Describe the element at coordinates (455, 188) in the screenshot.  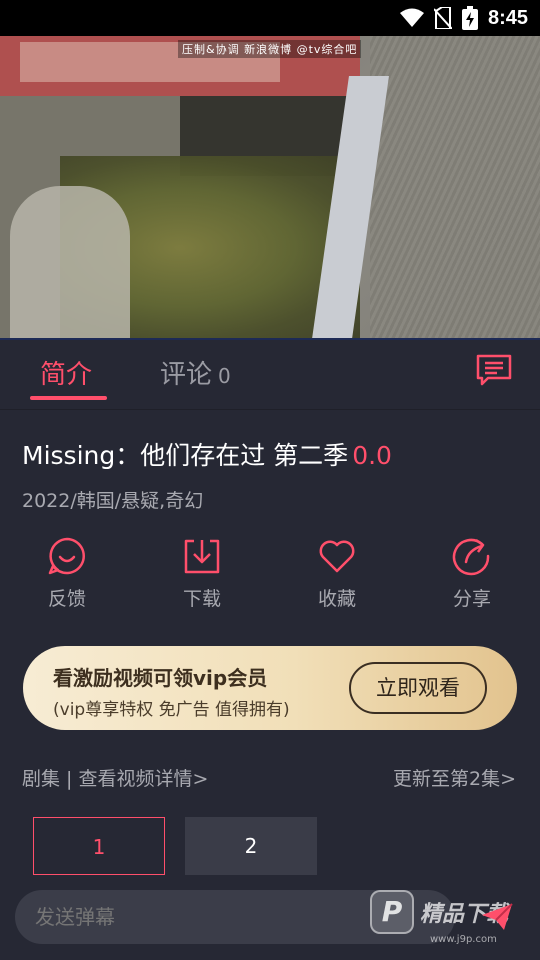
I see `video-frame-ground` at that location.